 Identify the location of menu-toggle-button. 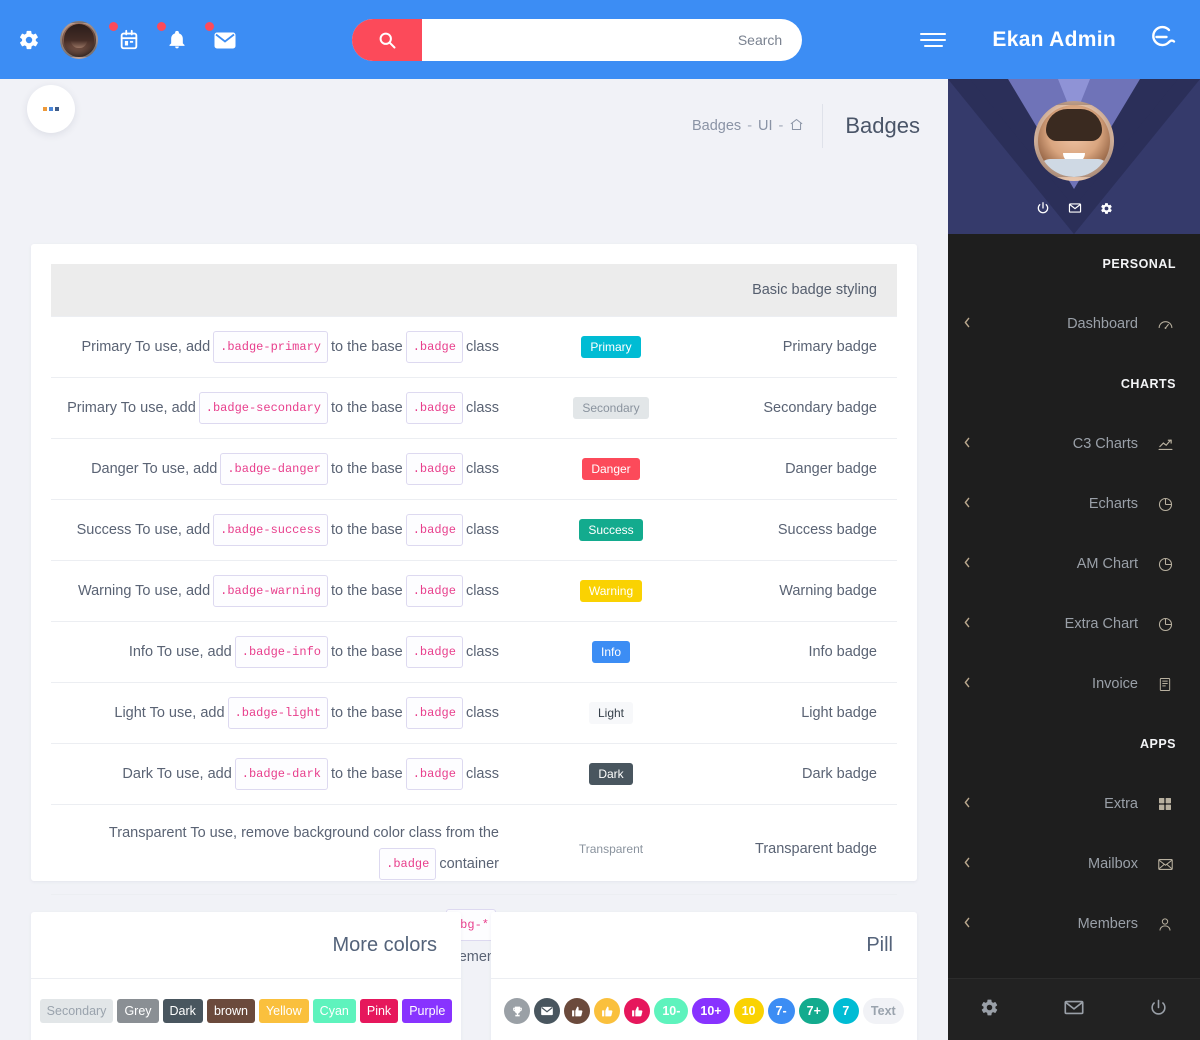
(933, 40).